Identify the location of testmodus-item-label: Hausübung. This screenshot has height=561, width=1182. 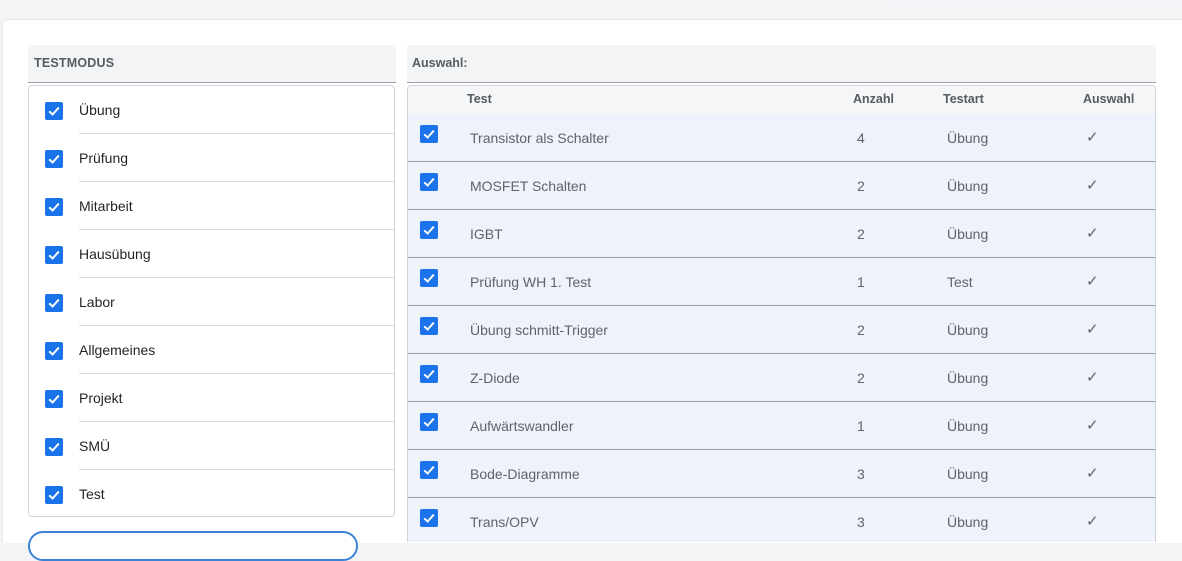
(115, 254).